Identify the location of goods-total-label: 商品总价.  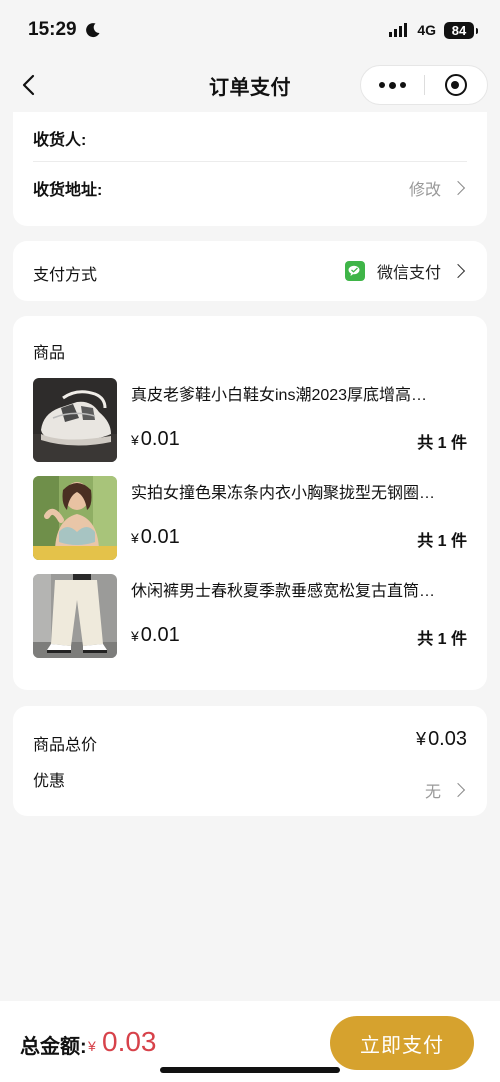
(65, 745).